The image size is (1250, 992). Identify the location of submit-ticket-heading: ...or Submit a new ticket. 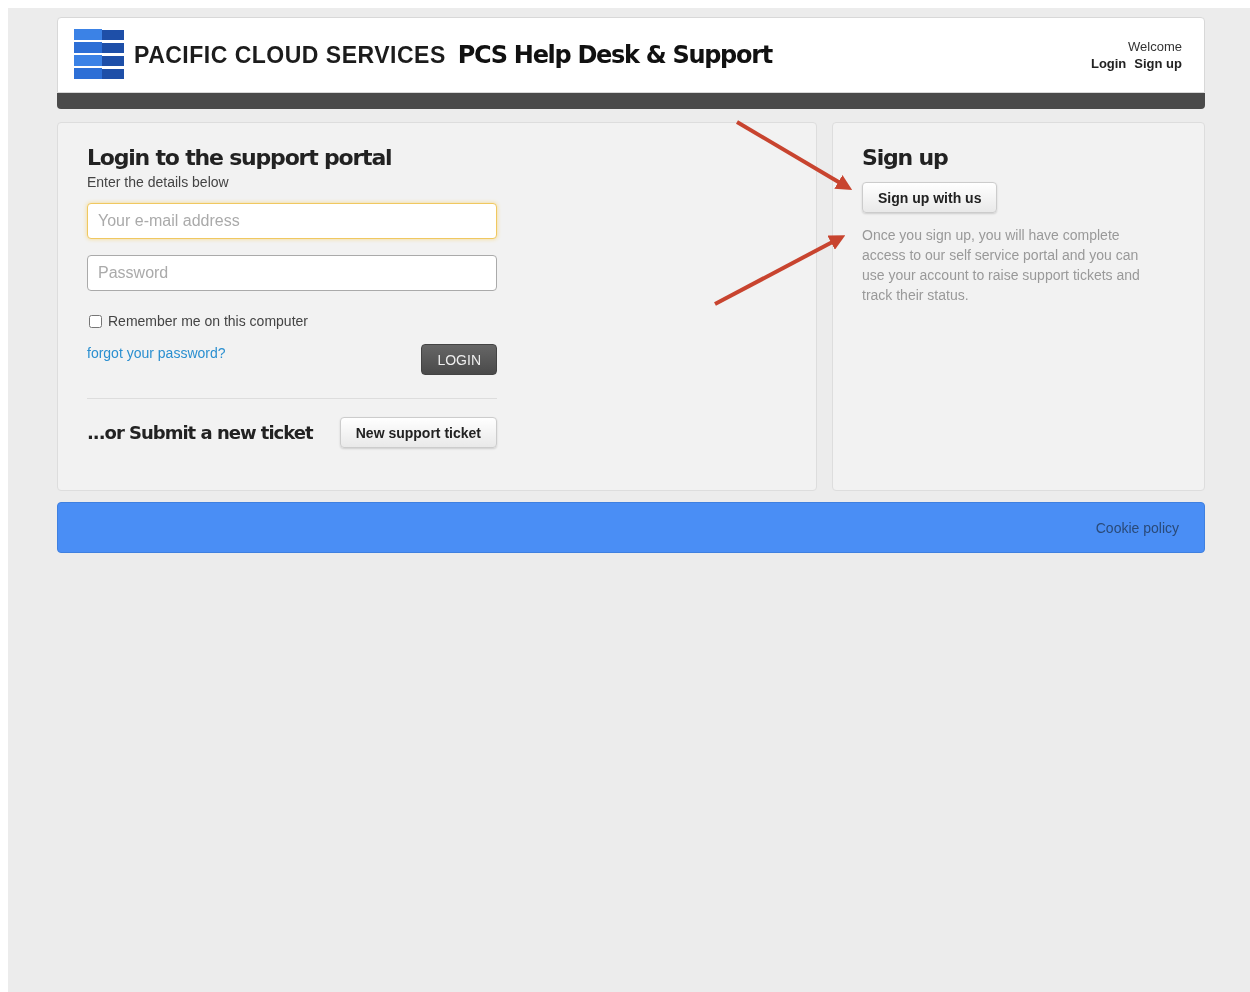
(200, 432).